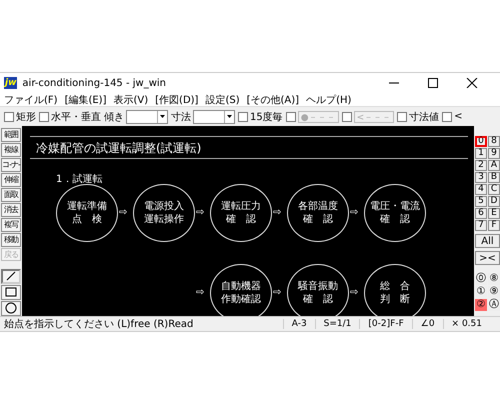  What do you see at coordinates (494, 305) in the screenshot?
I see `group-button: Ⓐ` at bounding box center [494, 305].